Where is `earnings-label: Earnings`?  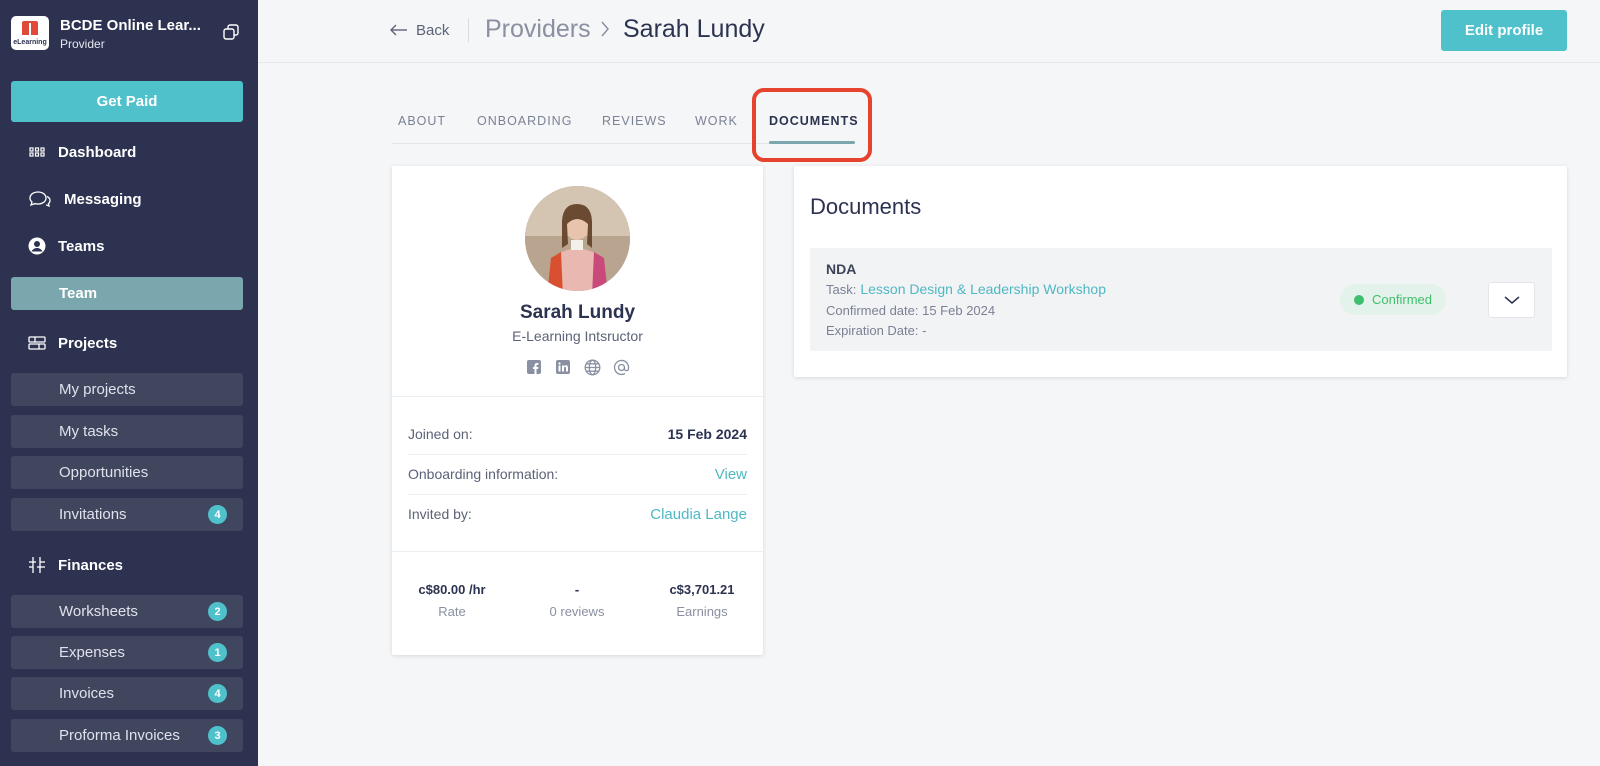
earnings-label: Earnings is located at coordinates (702, 611).